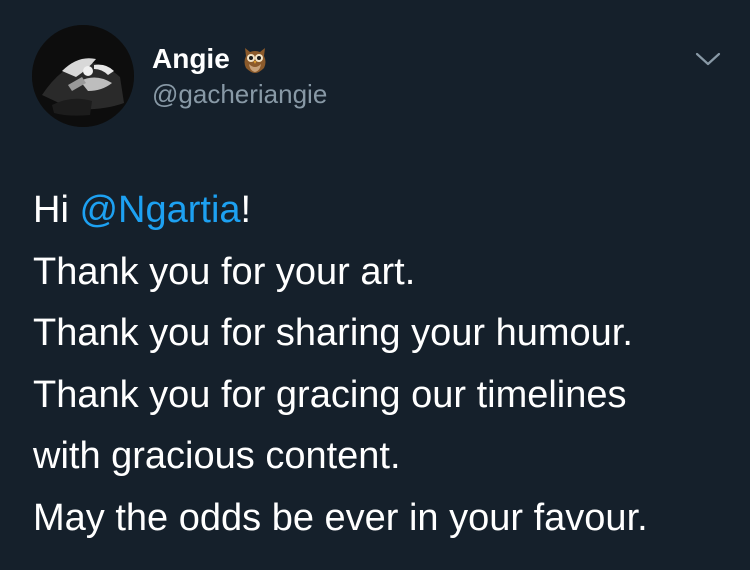 This screenshot has width=750, height=570. Describe the element at coordinates (224, 271) in the screenshot. I see `tweet-line-2: Thank you for your art.` at that location.